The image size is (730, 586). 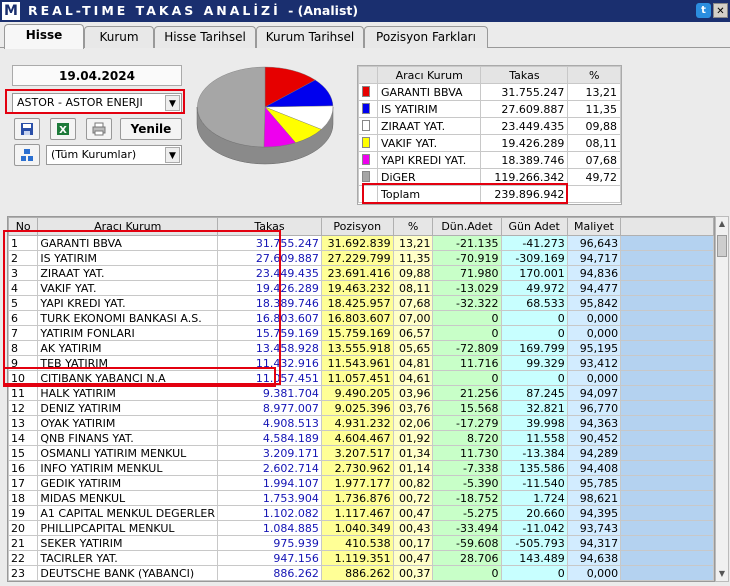 What do you see at coordinates (722, 246) in the screenshot?
I see `scroll-thumb` at bounding box center [722, 246].